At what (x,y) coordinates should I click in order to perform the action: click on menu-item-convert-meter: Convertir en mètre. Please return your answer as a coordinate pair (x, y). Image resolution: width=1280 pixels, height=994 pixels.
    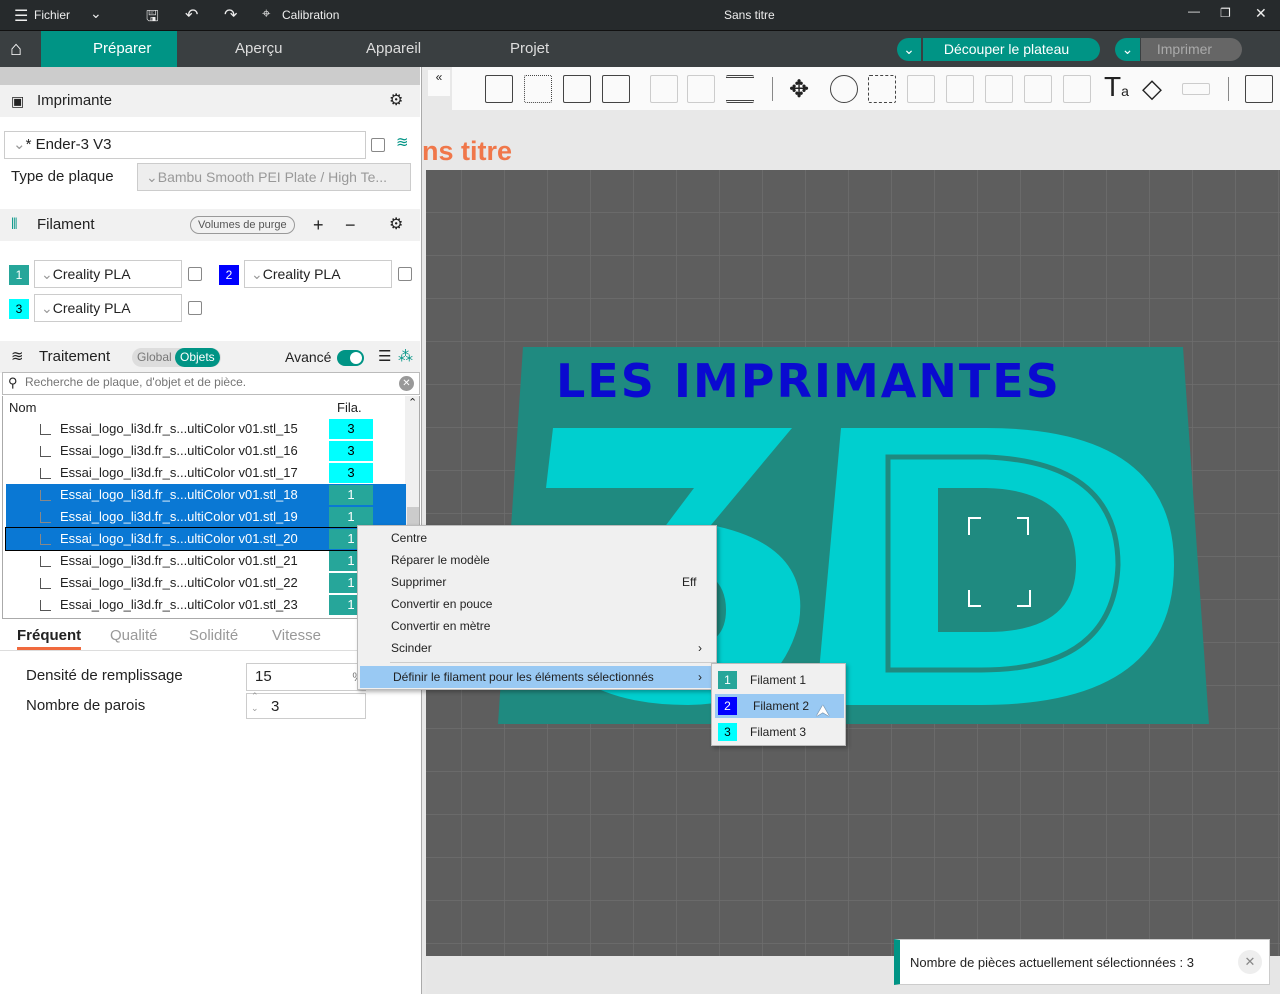
    Looking at the image, I should click on (537, 626).